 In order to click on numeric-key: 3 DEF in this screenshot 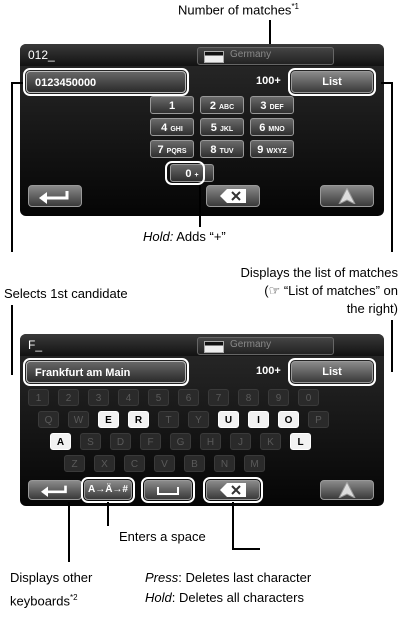, I will do `click(272, 105)`.